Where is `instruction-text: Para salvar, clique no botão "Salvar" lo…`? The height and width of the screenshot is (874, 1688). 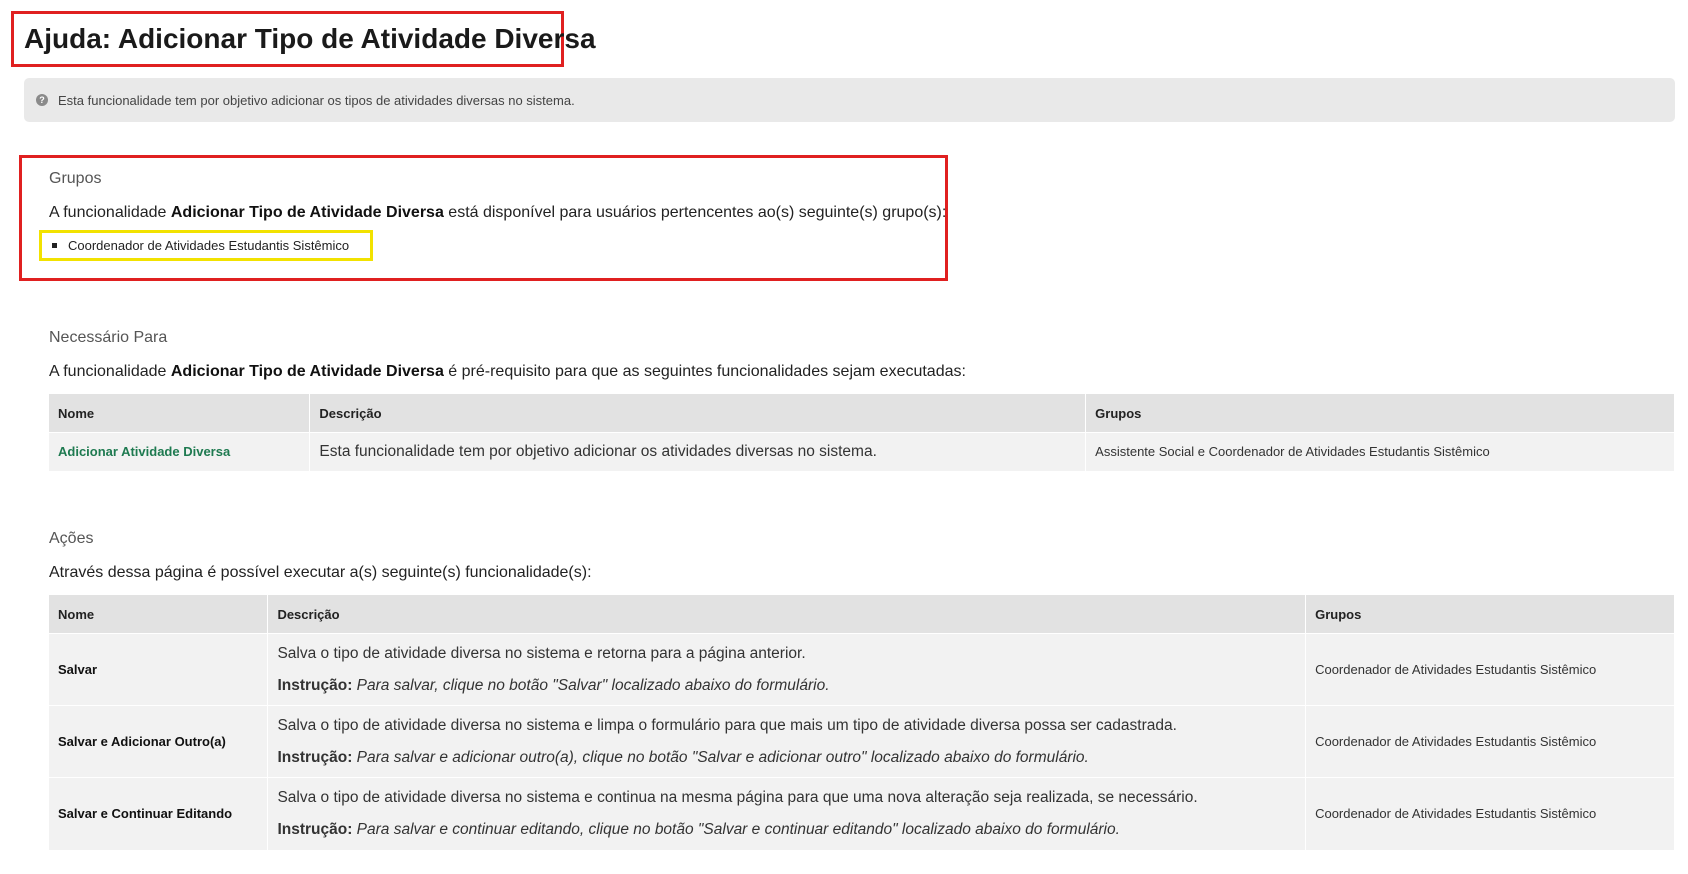 instruction-text: Para salvar, clique no botão "Salvar" lo… is located at coordinates (591, 685).